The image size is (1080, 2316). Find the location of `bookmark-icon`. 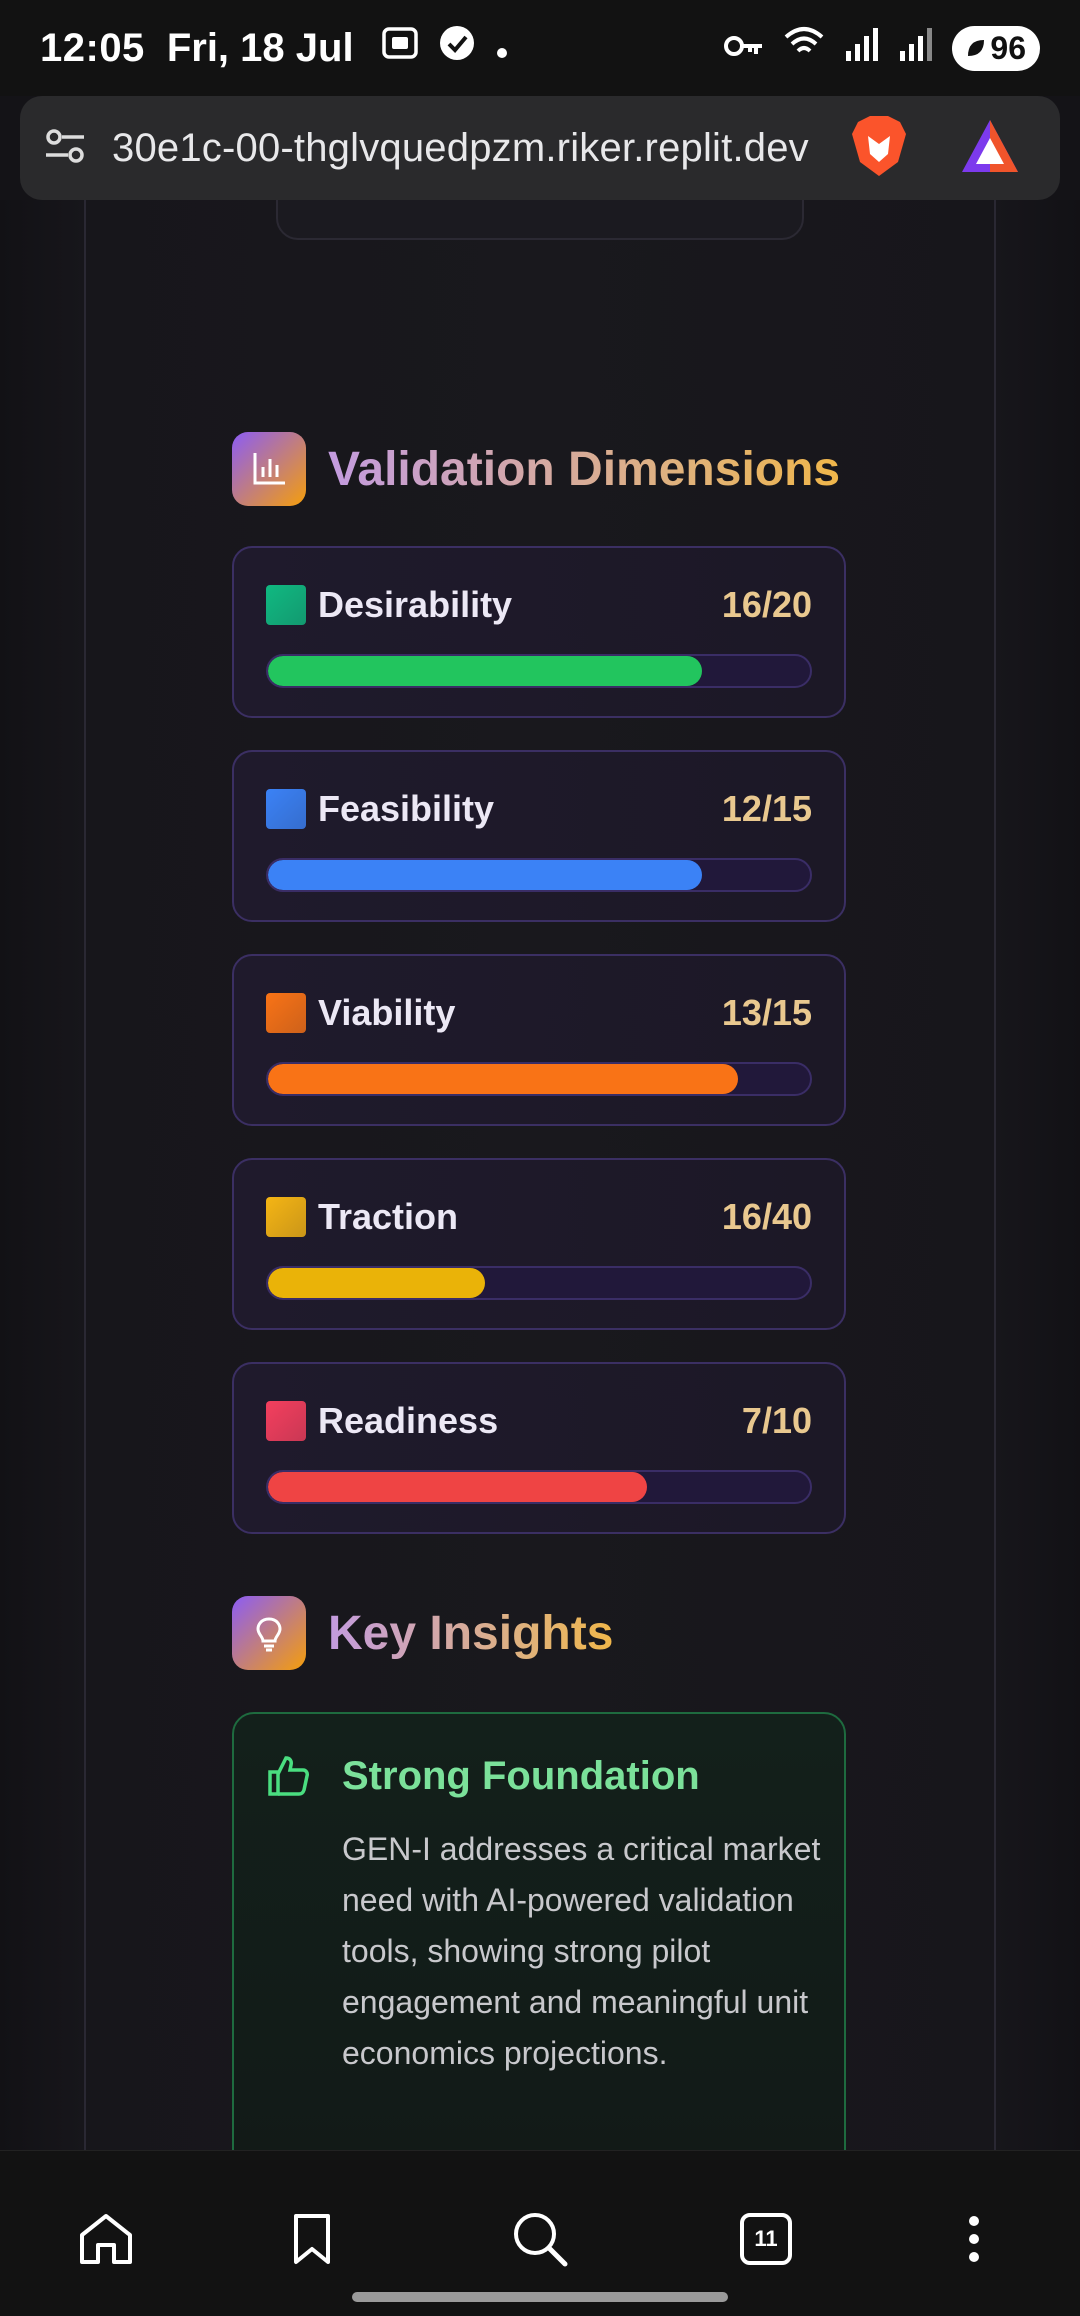

bookmark-icon is located at coordinates (312, 2239).